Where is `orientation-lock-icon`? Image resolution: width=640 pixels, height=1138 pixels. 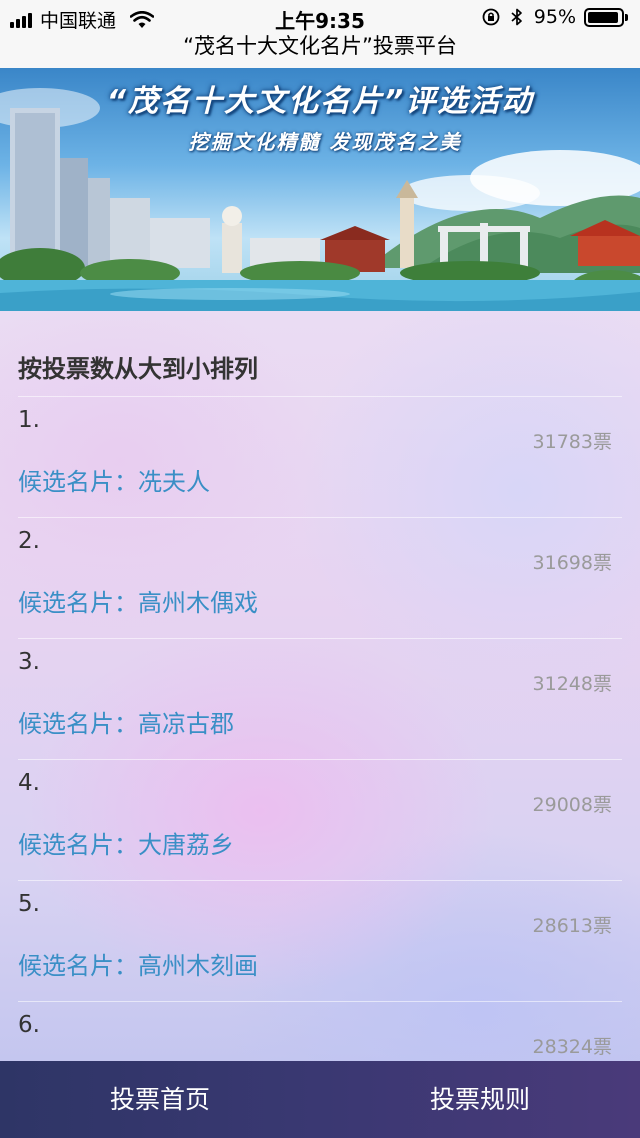 orientation-lock-icon is located at coordinates (491, 17).